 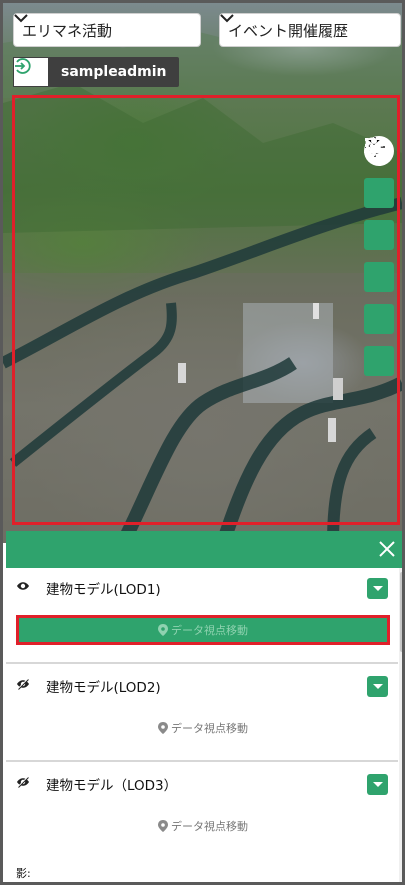 I want to click on category-select: エリマネ活動, so click(x=107, y=30).